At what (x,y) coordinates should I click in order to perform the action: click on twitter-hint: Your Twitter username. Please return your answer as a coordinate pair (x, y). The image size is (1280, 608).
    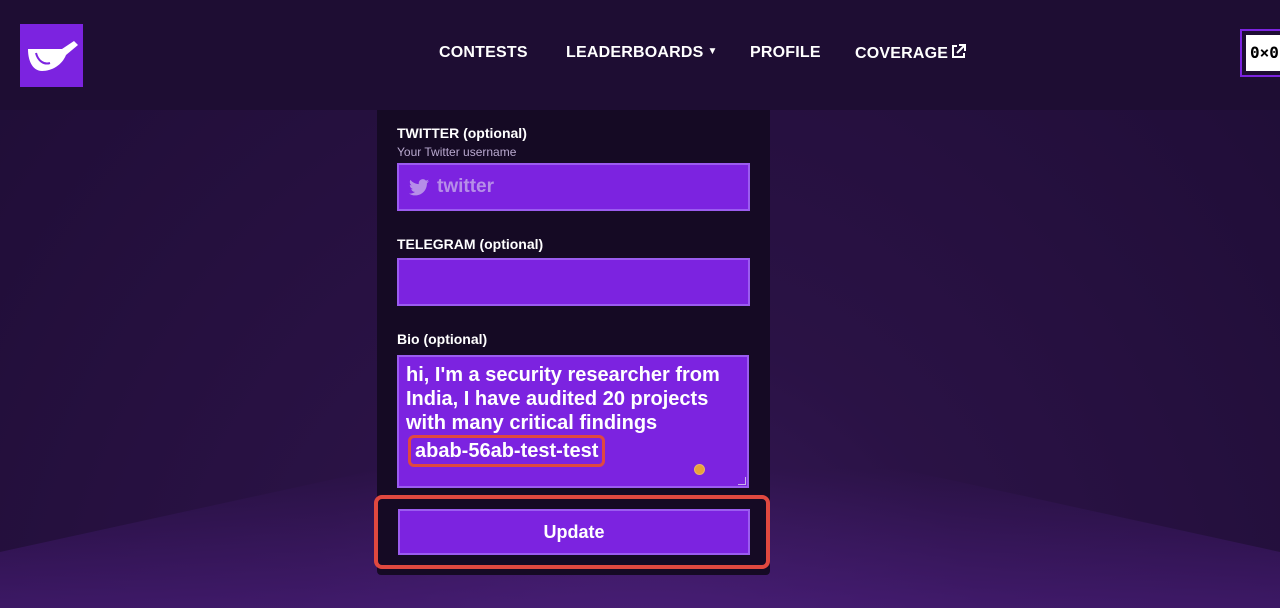
    Looking at the image, I should click on (457, 152).